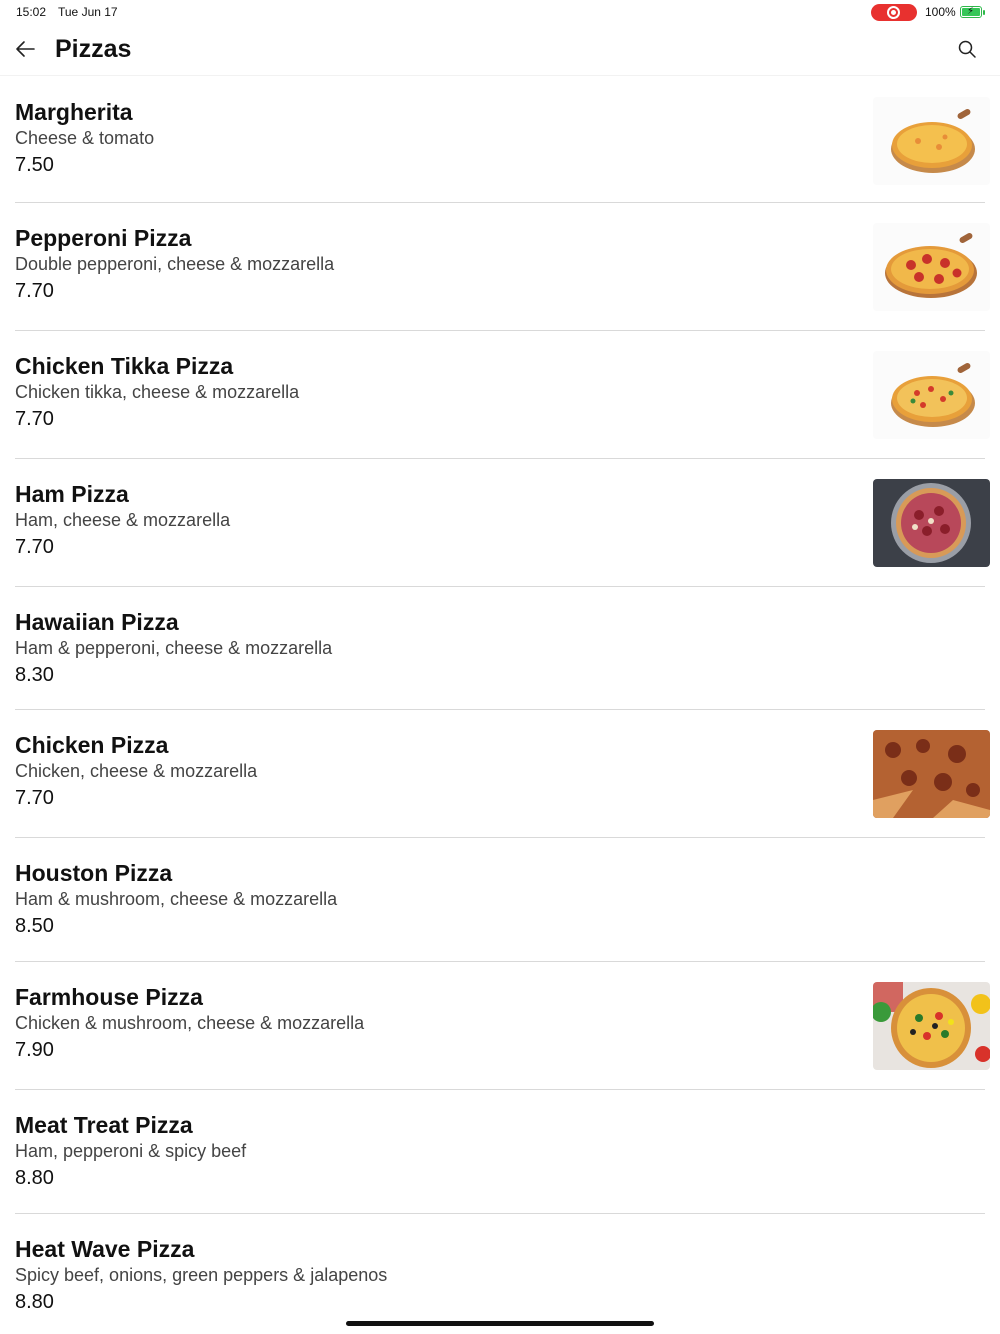 The height and width of the screenshot is (1334, 1000). I want to click on item-name: Farmhouse Pizza, so click(109, 997).